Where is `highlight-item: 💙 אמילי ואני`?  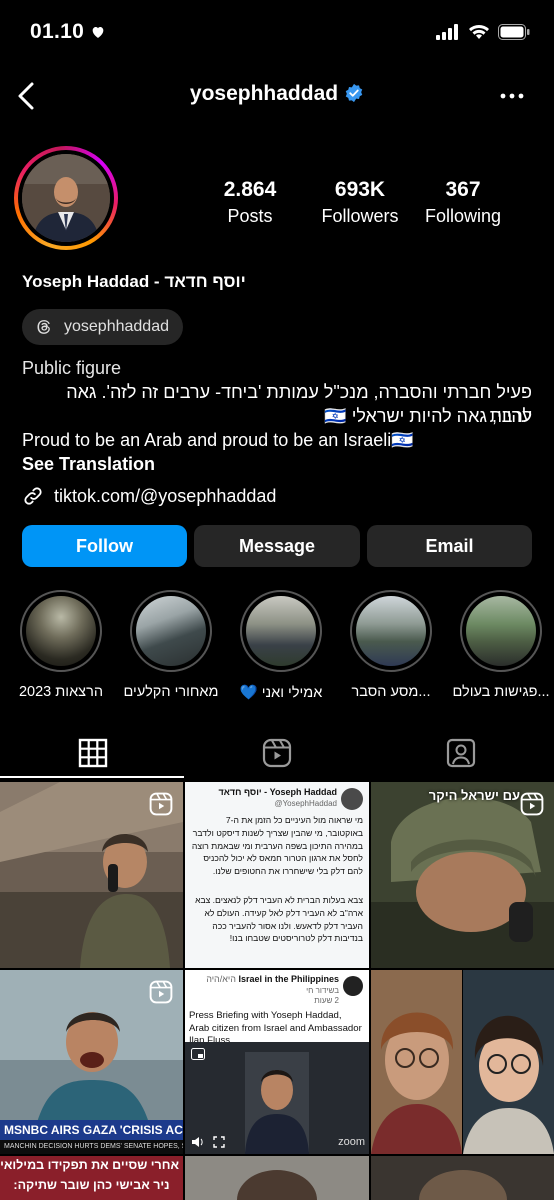 highlight-item: 💙 אמילי ואני is located at coordinates (281, 645).